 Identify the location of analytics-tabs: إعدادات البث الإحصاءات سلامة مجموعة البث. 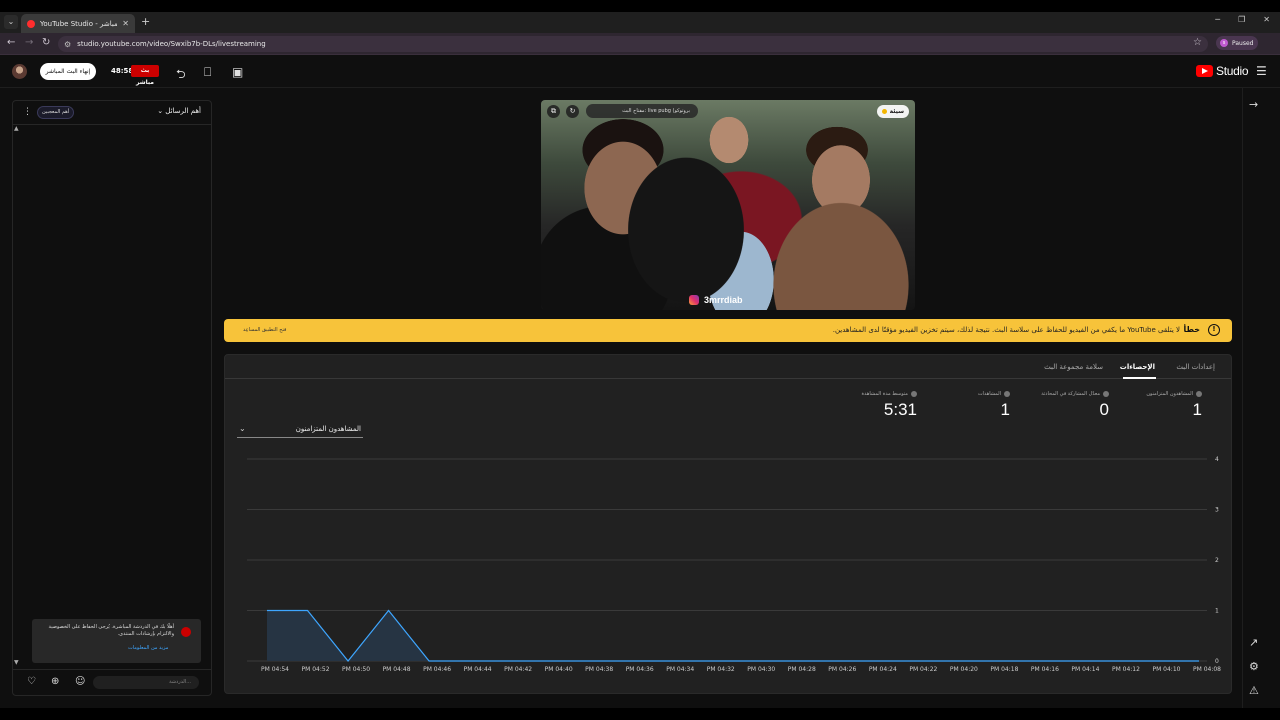
(728, 367).